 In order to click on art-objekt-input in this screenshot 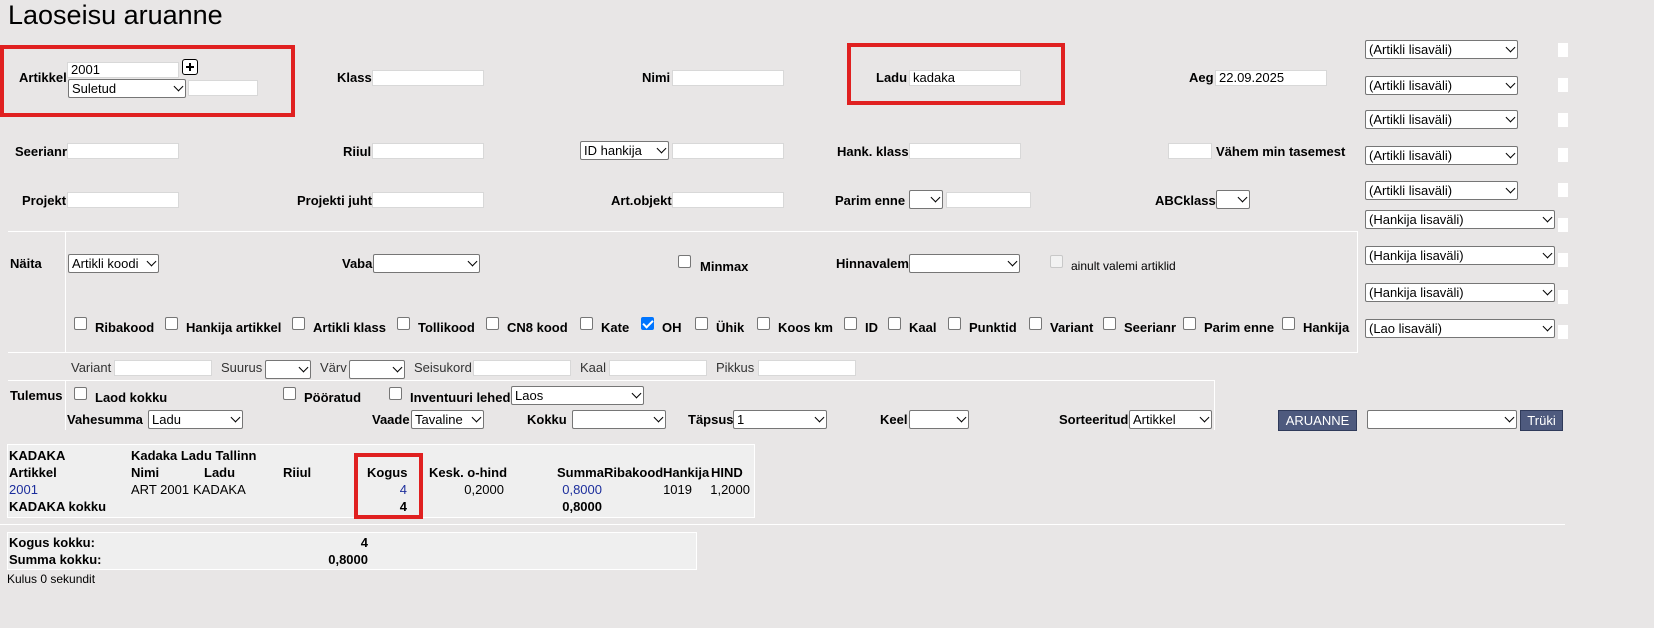, I will do `click(728, 200)`.